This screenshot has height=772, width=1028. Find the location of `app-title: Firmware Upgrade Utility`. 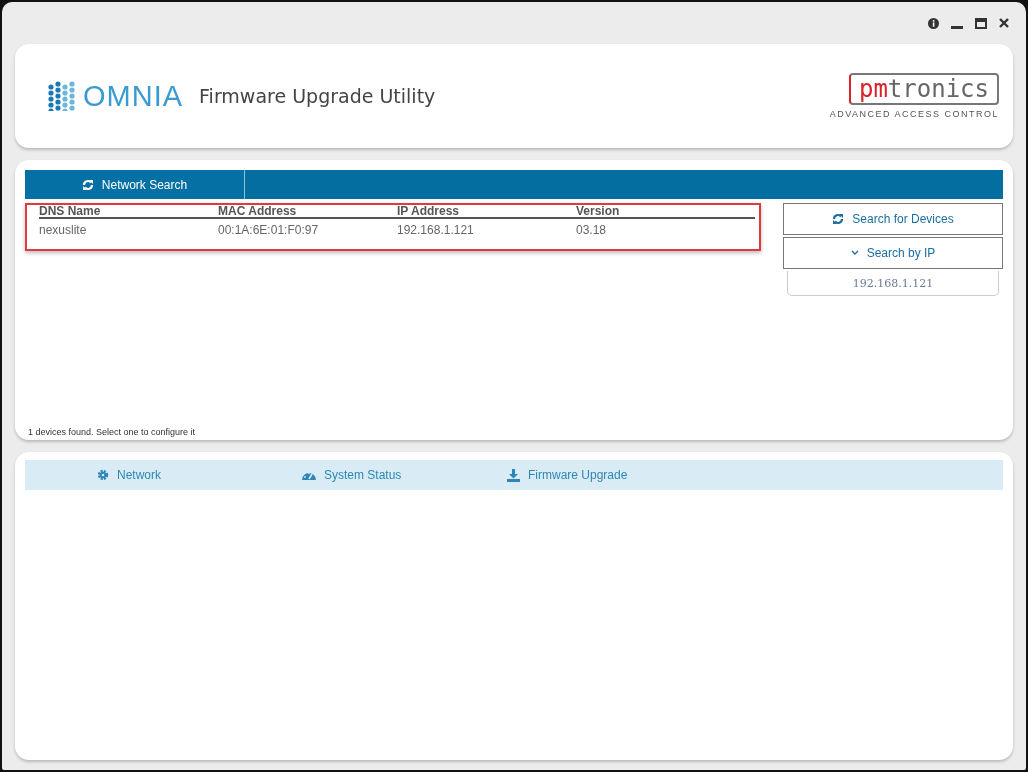

app-title: Firmware Upgrade Utility is located at coordinates (317, 96).